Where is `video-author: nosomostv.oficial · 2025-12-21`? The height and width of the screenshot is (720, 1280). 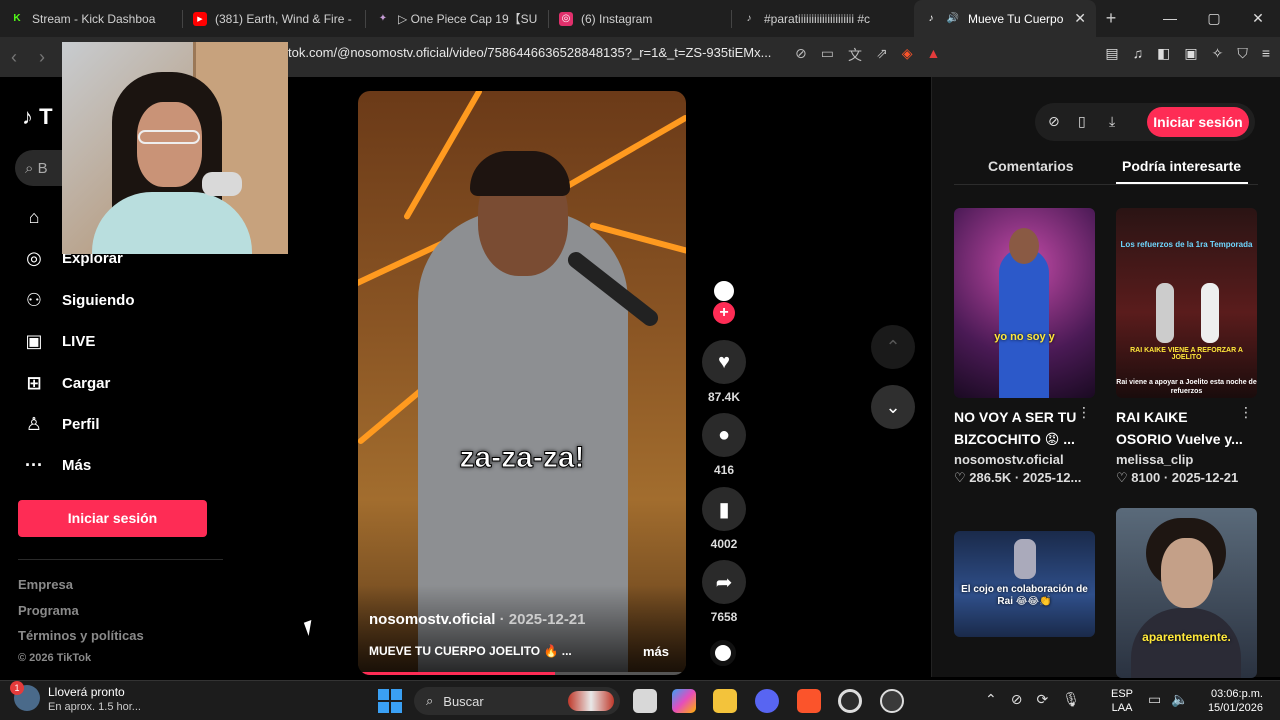
video-author: nosomostv.oficial · 2025-12-21 is located at coordinates (477, 619).